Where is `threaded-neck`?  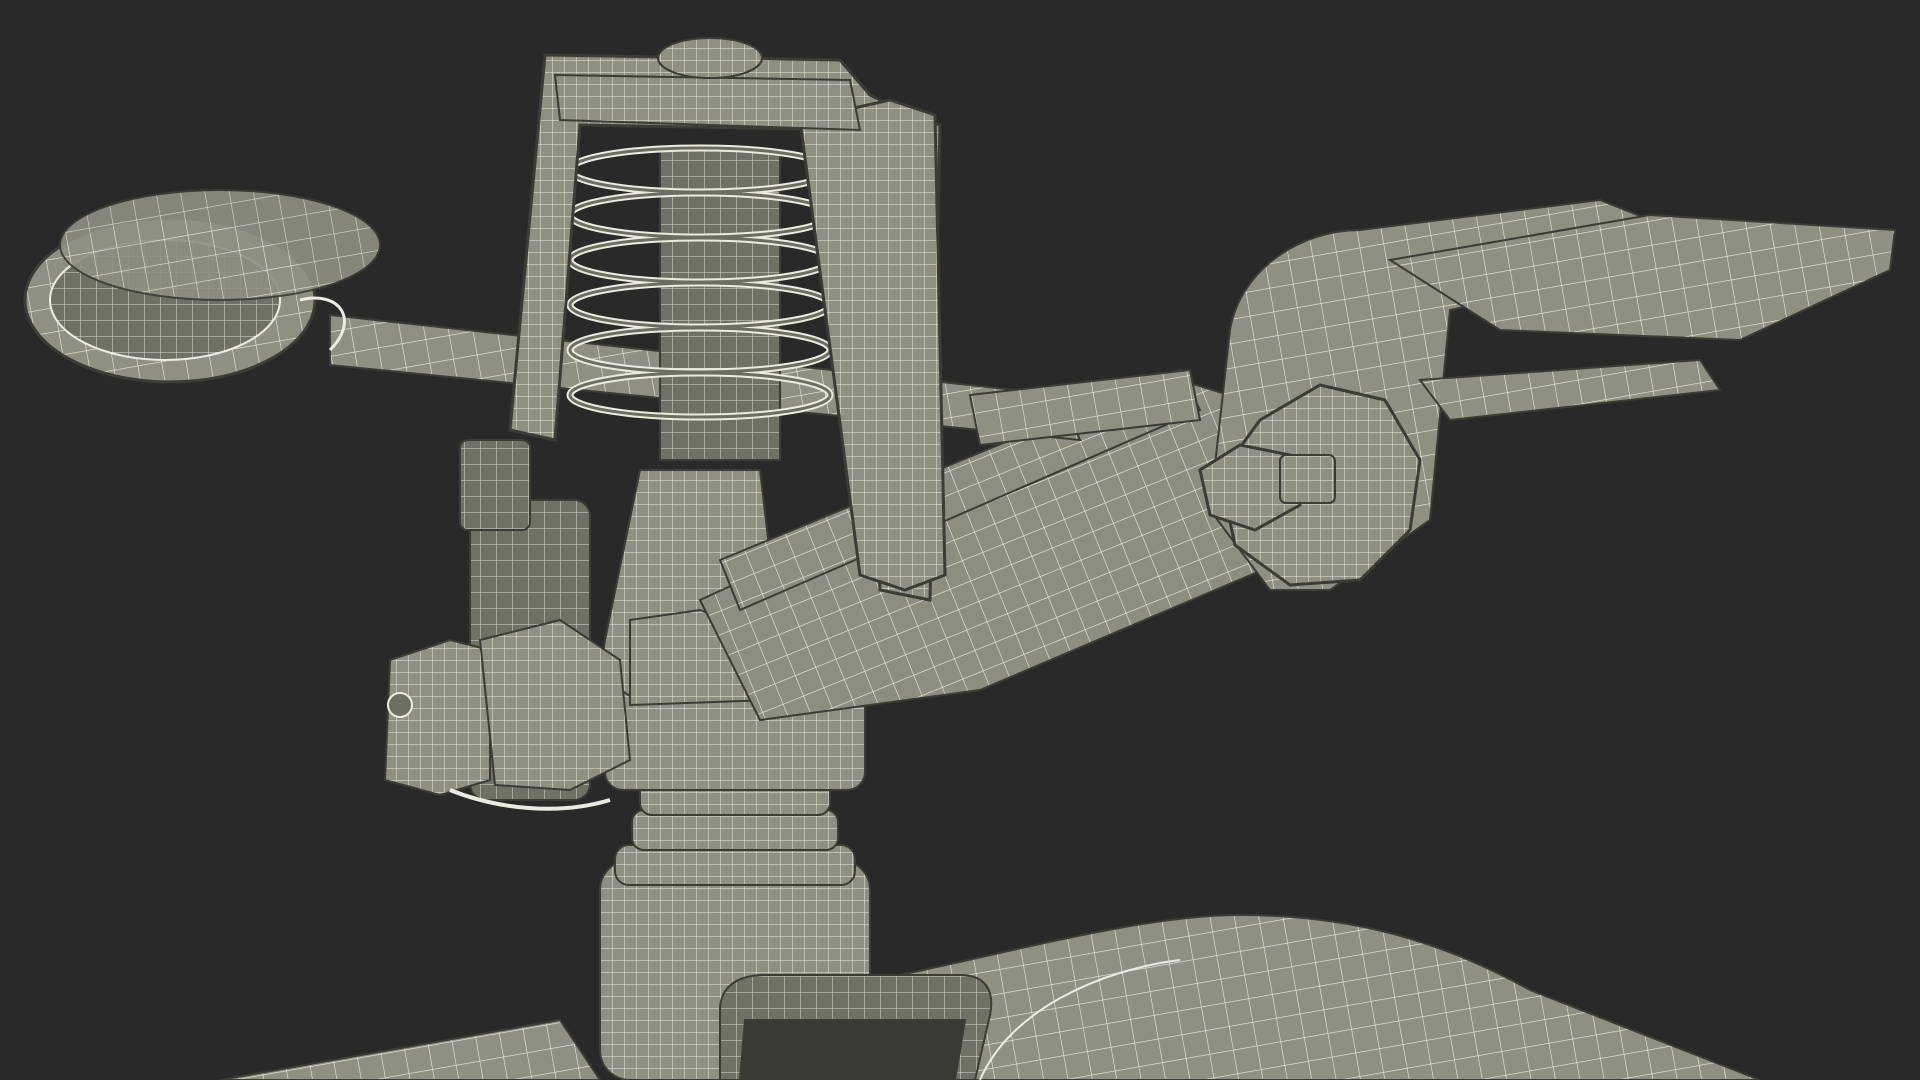
threaded-neck is located at coordinates (796, 927).